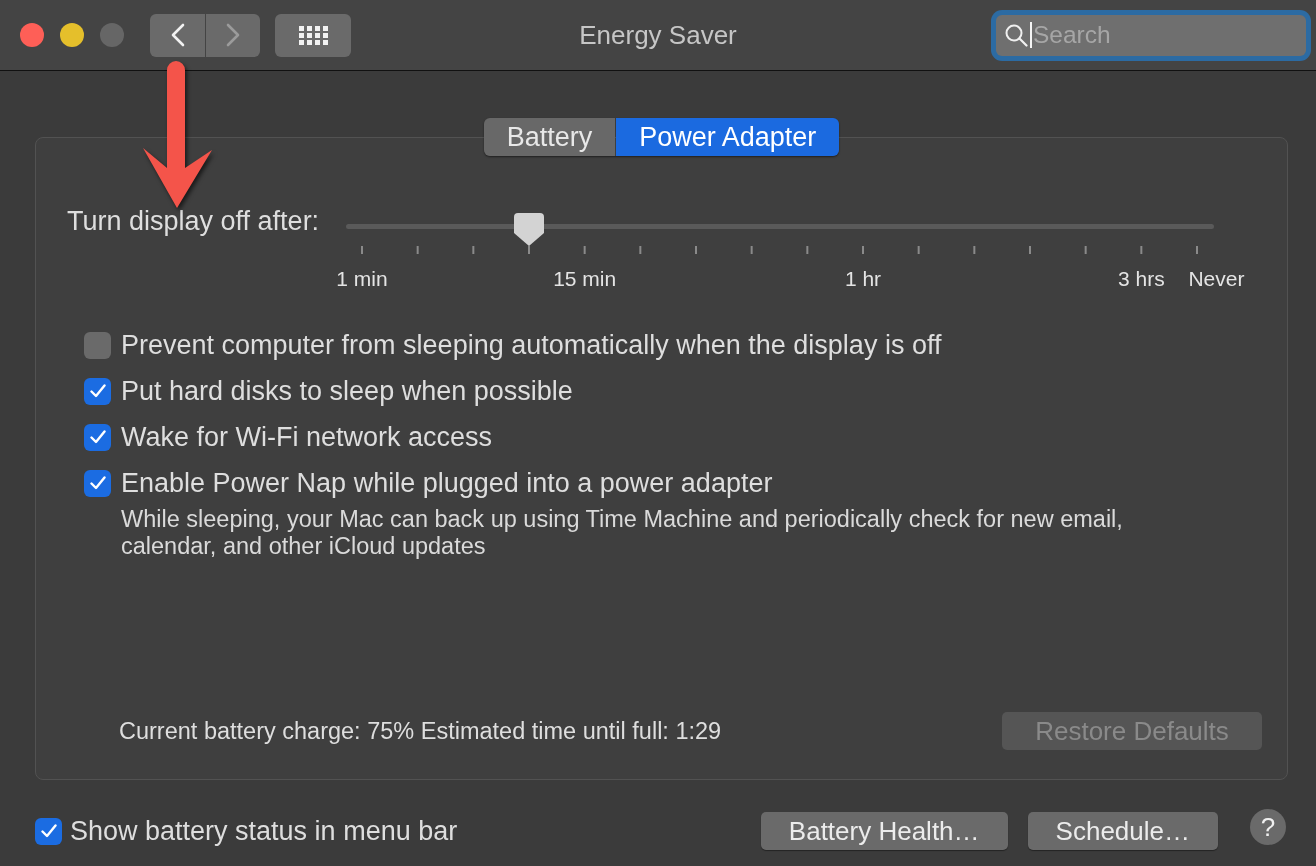 The image size is (1316, 866). Describe the element at coordinates (1216, 279) in the screenshot. I see `tick-label: Never` at that location.